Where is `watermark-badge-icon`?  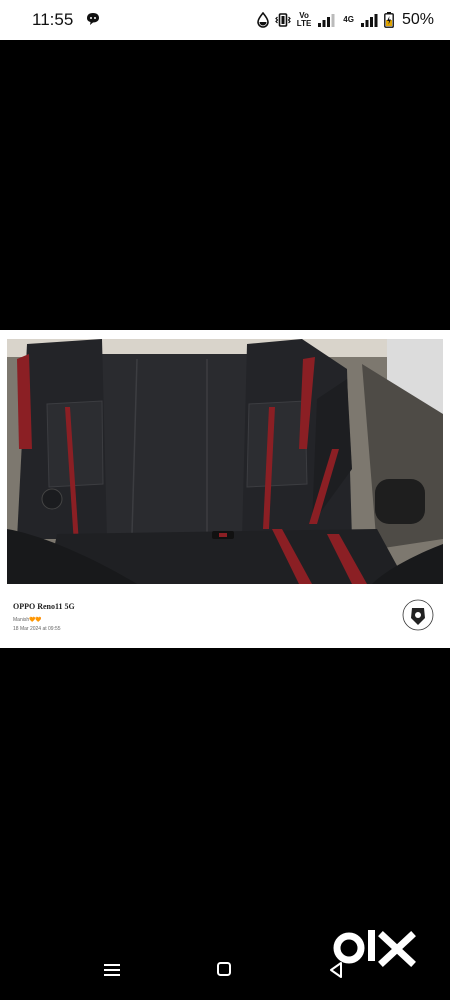
watermark-badge-icon is located at coordinates (418, 615).